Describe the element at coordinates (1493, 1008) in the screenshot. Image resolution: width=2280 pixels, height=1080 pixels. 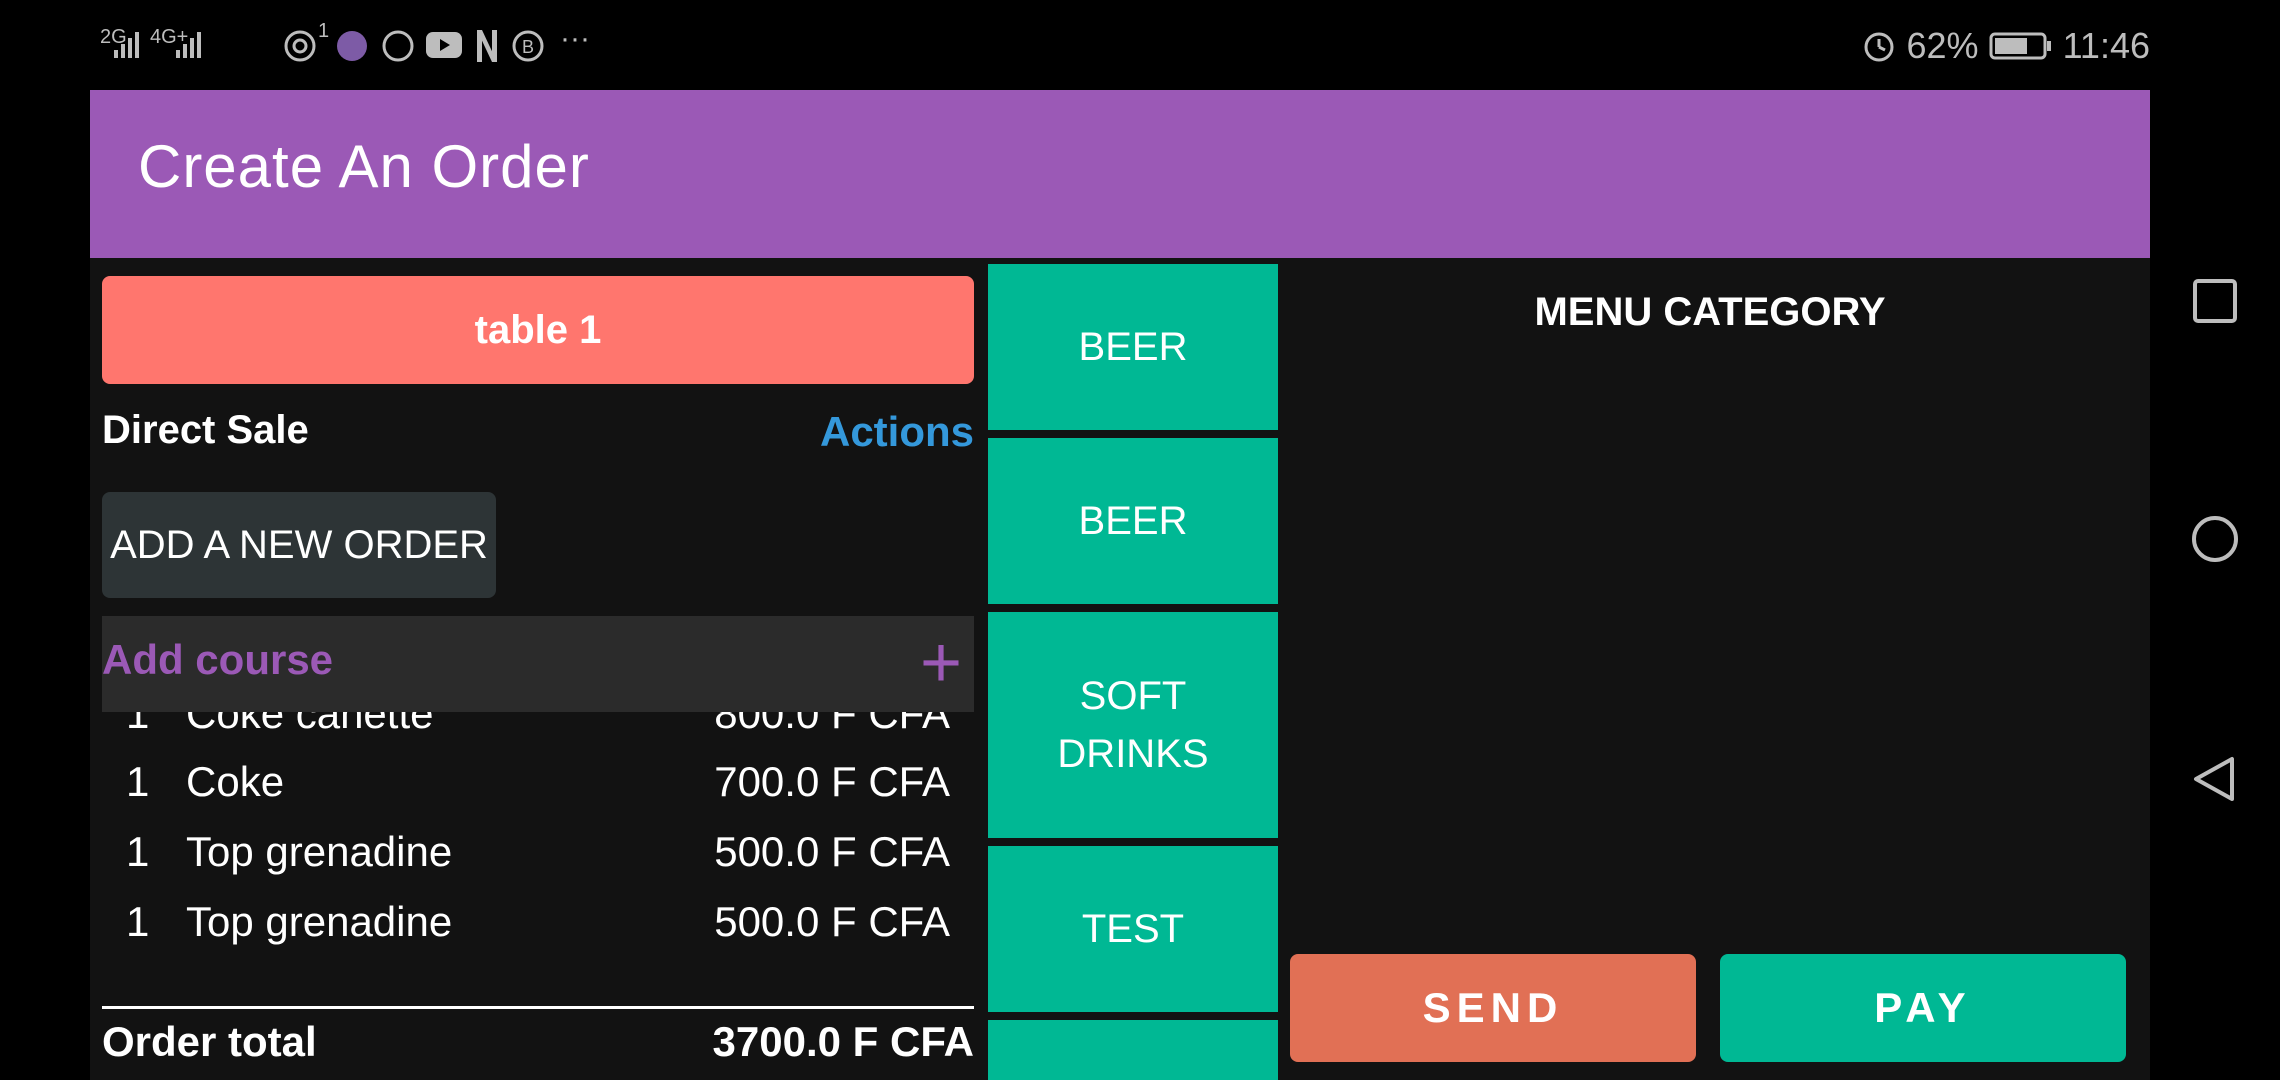
I see `send-button: SEND` at that location.